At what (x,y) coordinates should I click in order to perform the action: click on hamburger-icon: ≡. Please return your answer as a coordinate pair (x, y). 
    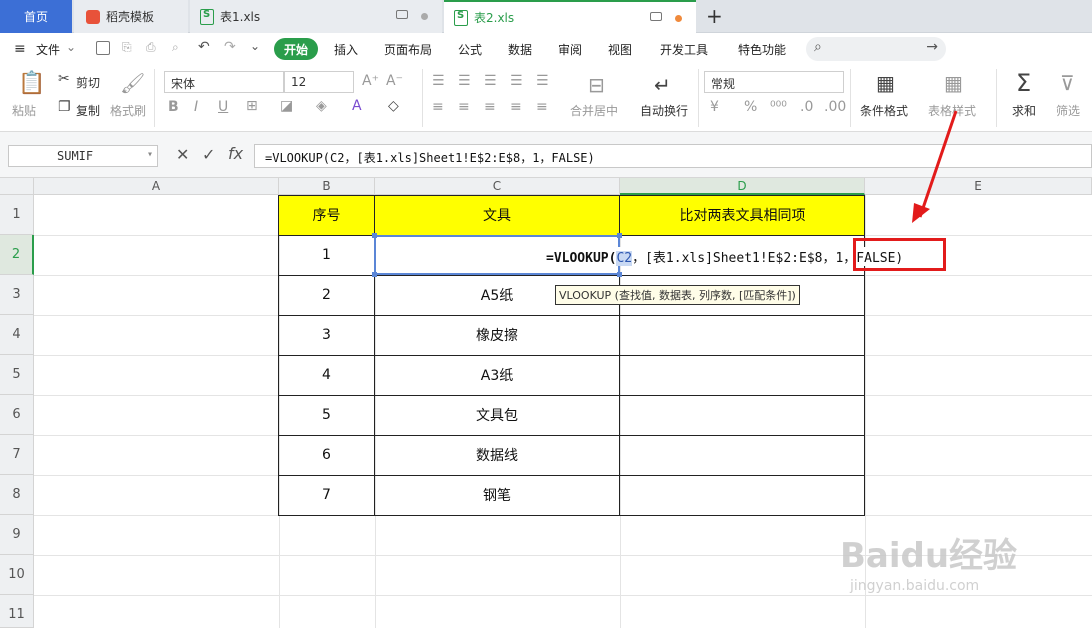
    Looking at the image, I should click on (20, 49).